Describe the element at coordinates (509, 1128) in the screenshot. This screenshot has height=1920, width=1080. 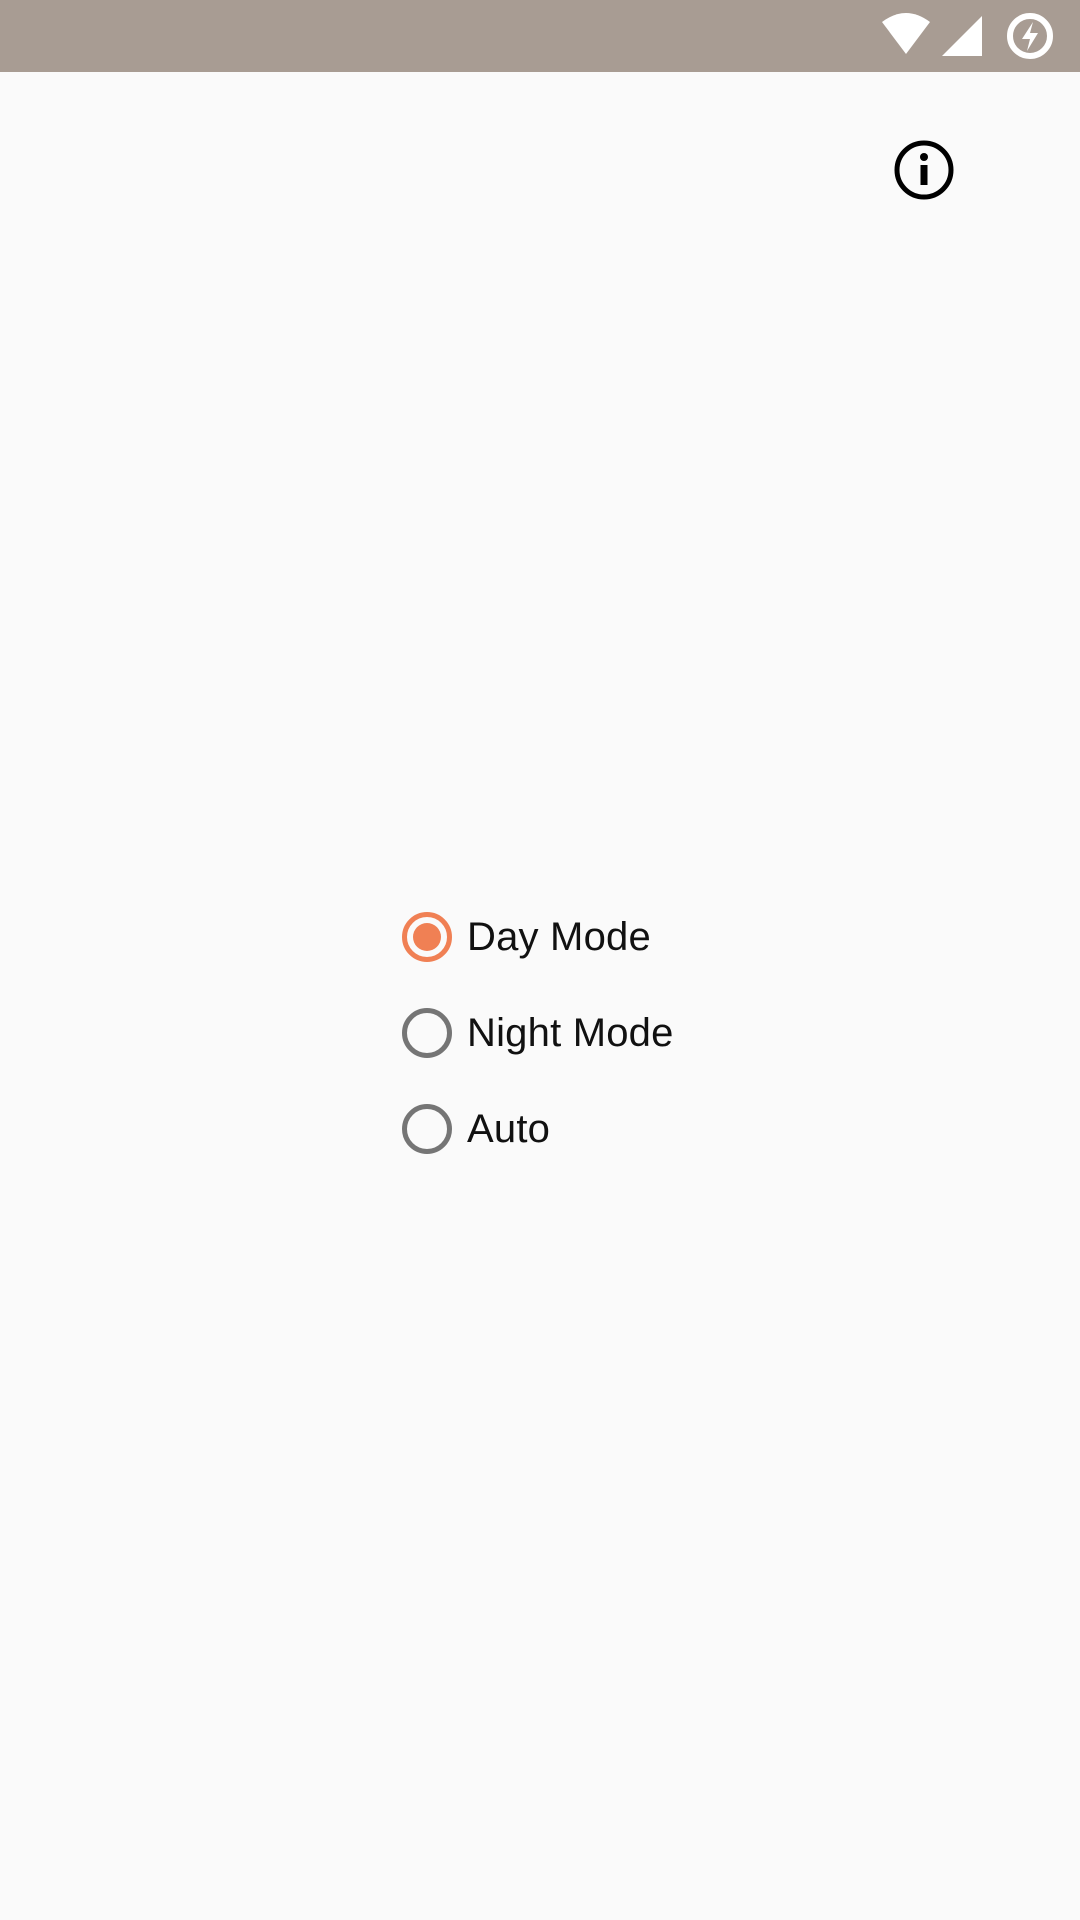
I see `radio-label-auto: Auto` at that location.